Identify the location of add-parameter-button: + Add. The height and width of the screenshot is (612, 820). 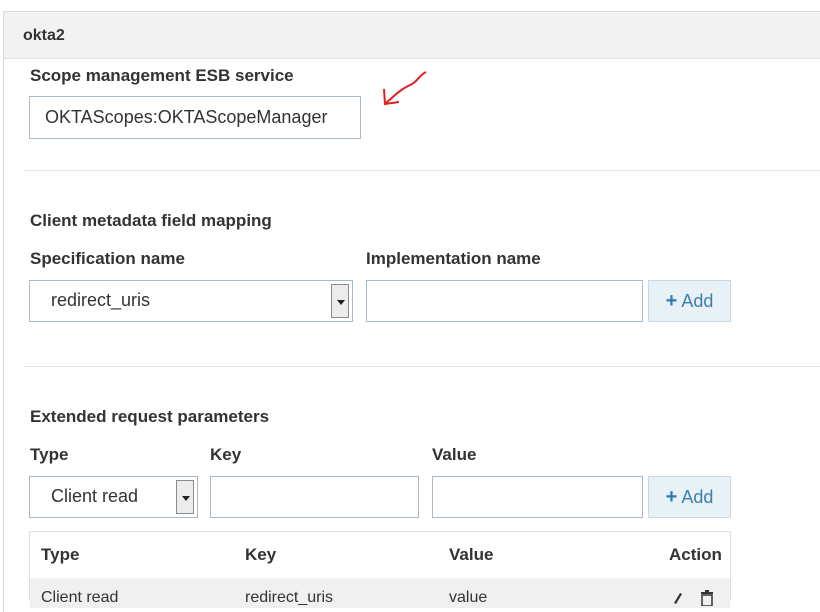
(689, 497).